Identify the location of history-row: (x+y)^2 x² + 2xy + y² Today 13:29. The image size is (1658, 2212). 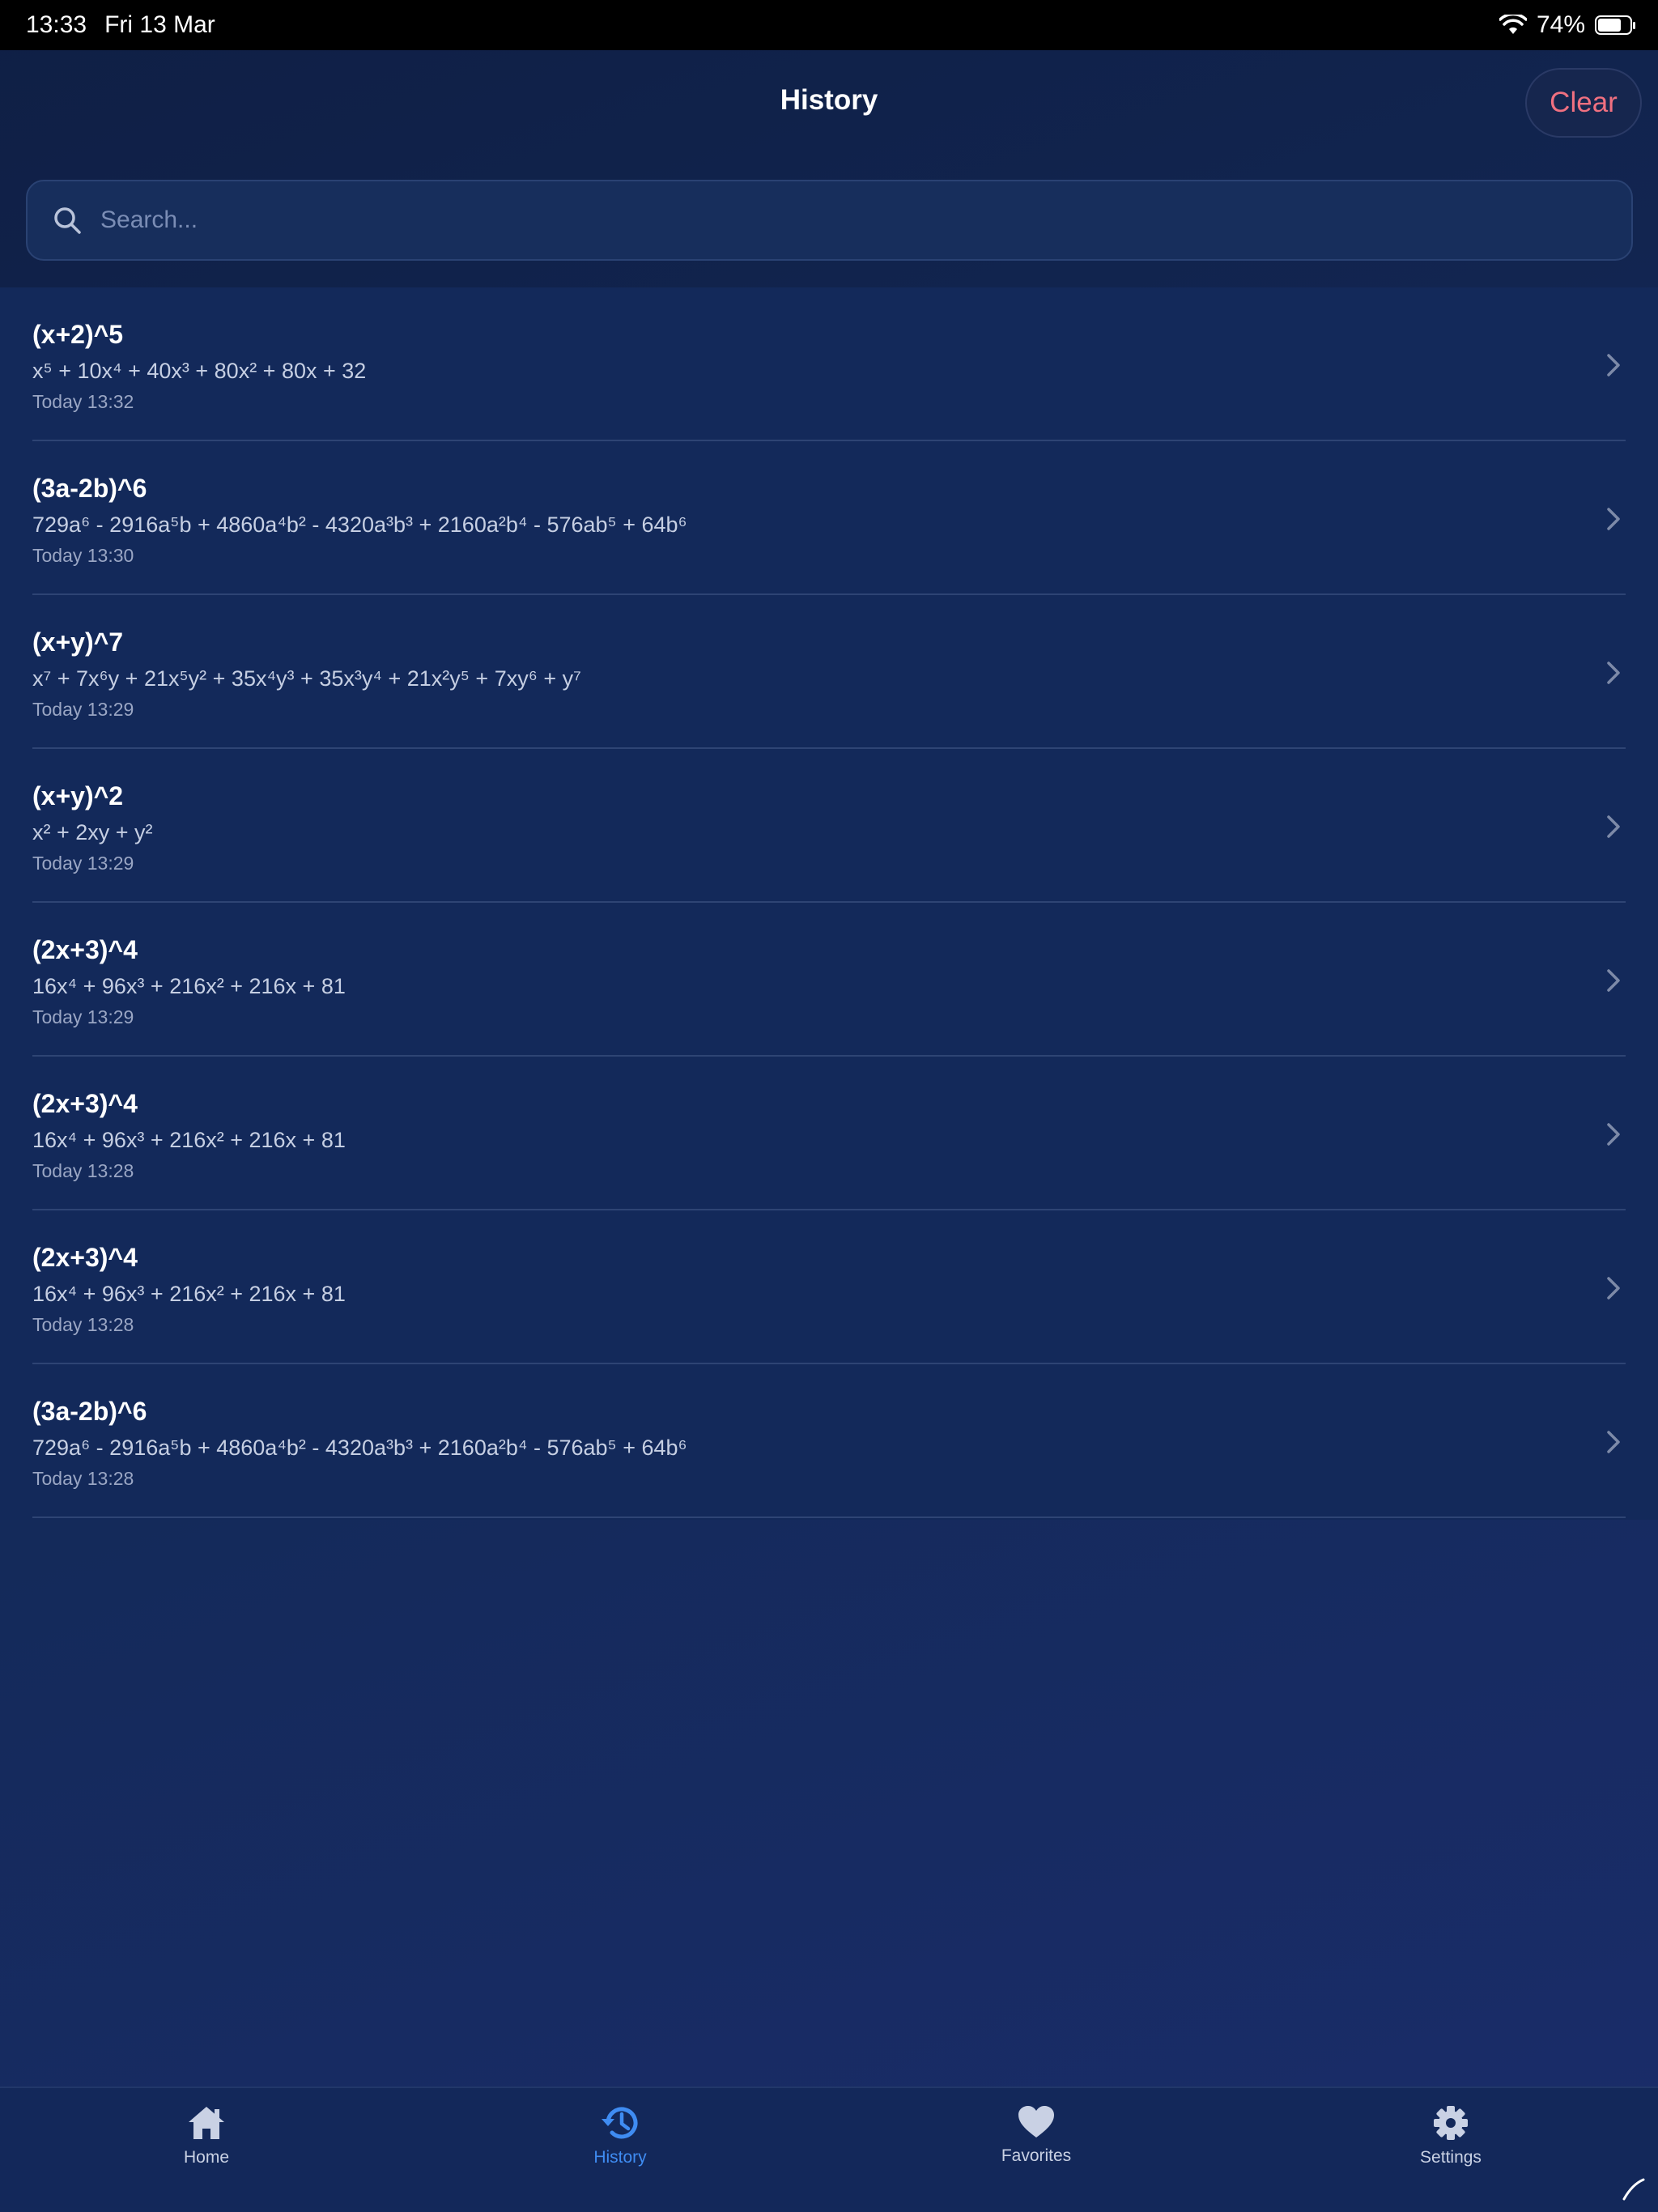
(829, 826).